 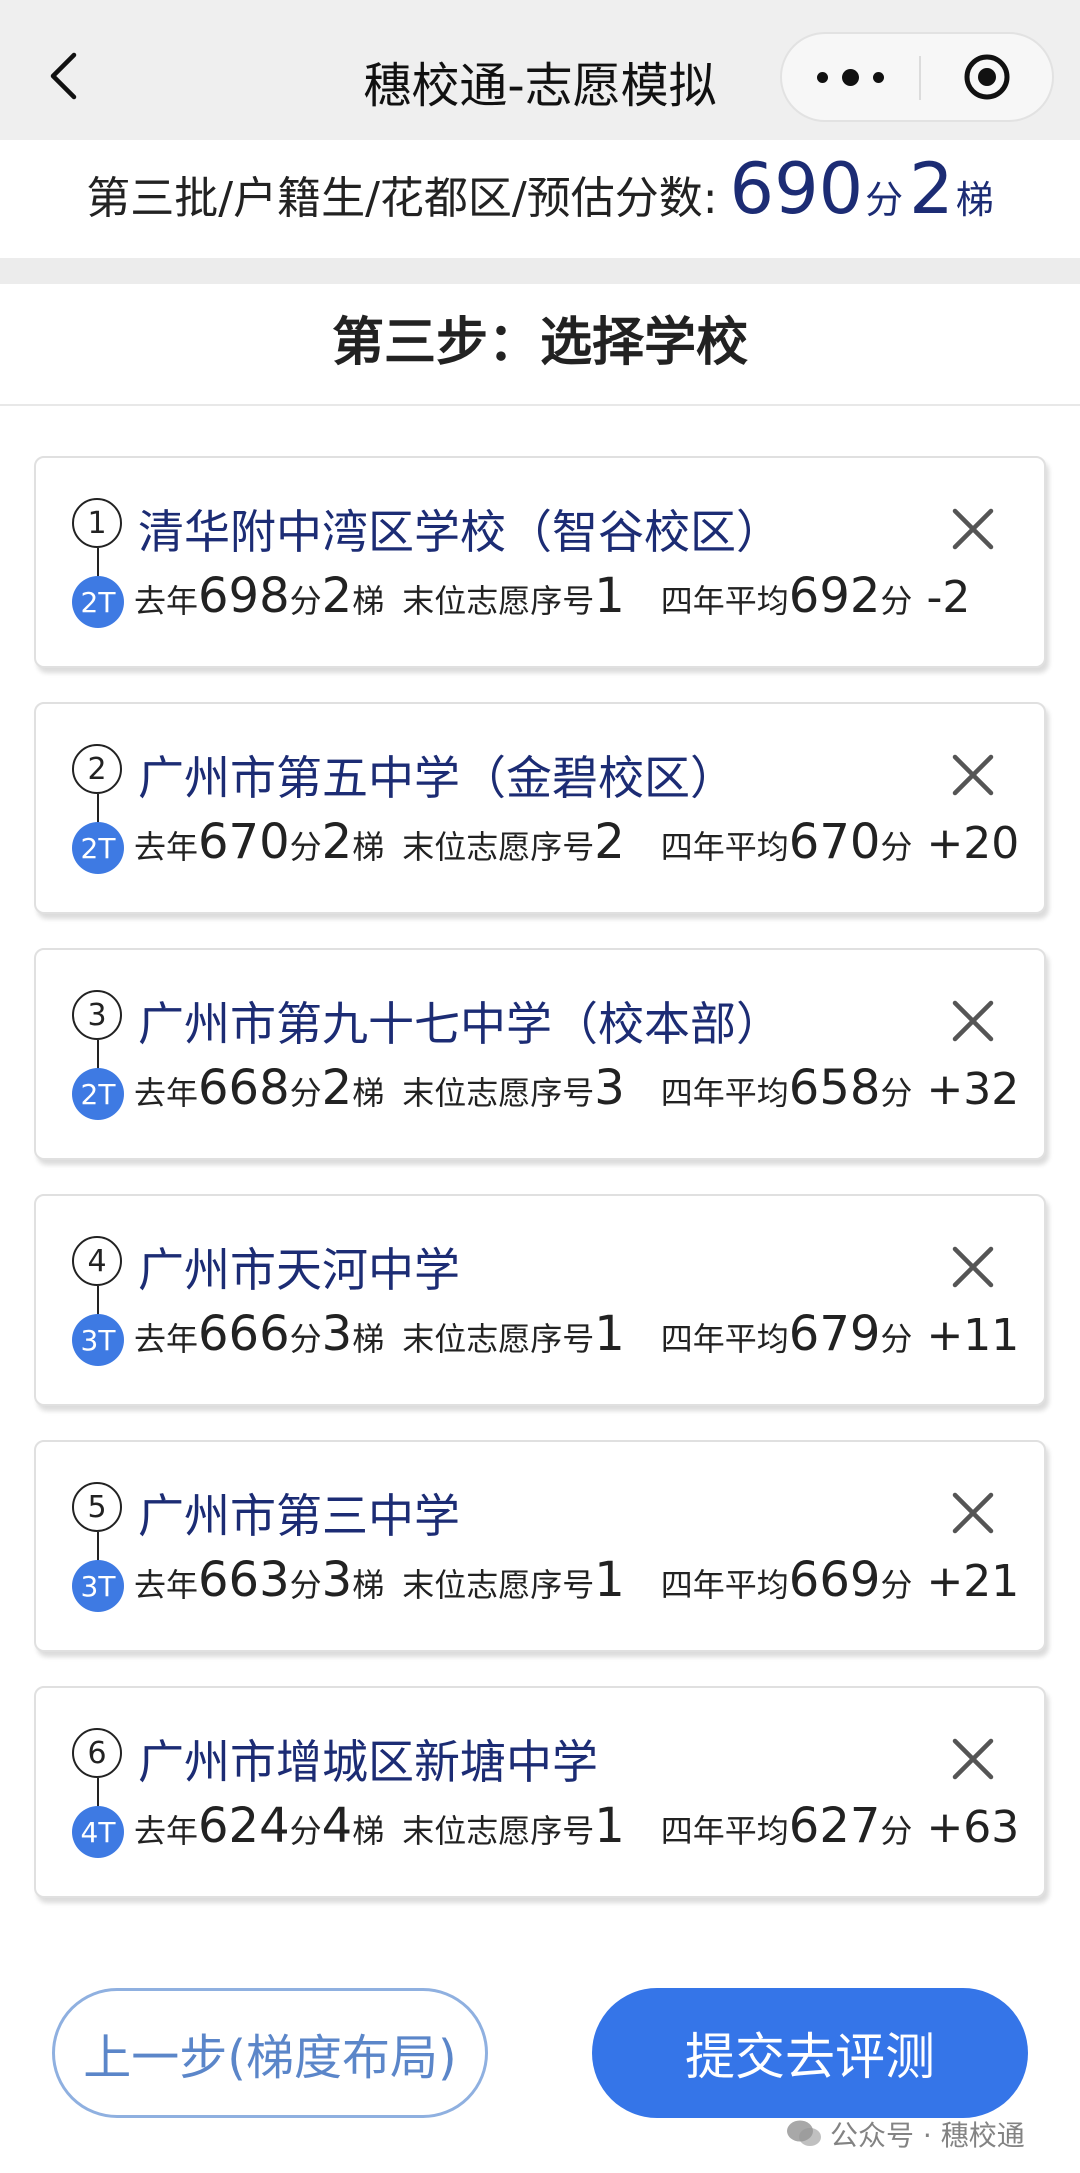 I want to click on more-button, so click(x=850, y=77).